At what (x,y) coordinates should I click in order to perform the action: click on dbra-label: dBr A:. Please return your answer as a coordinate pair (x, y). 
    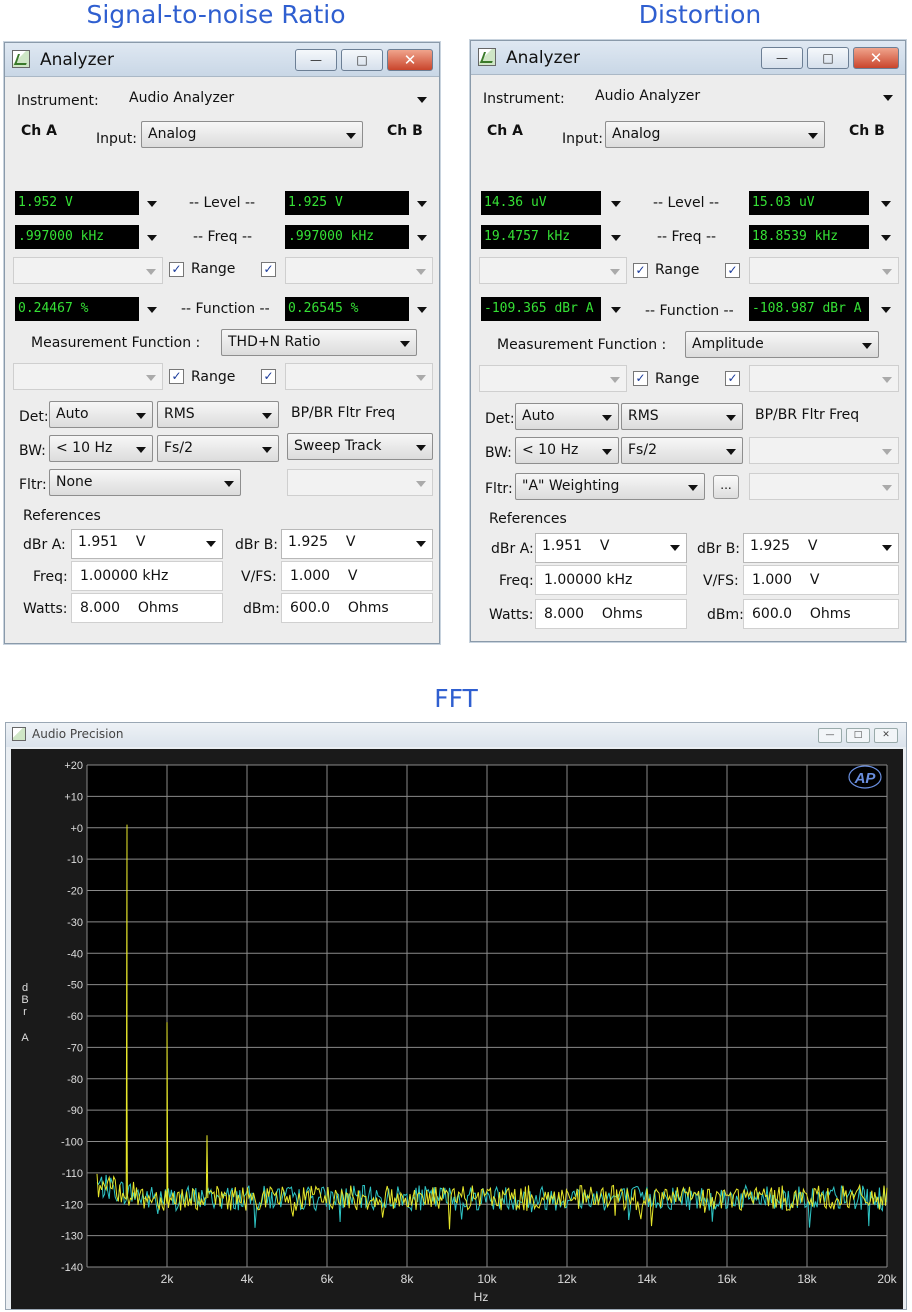
    Looking at the image, I should click on (44, 545).